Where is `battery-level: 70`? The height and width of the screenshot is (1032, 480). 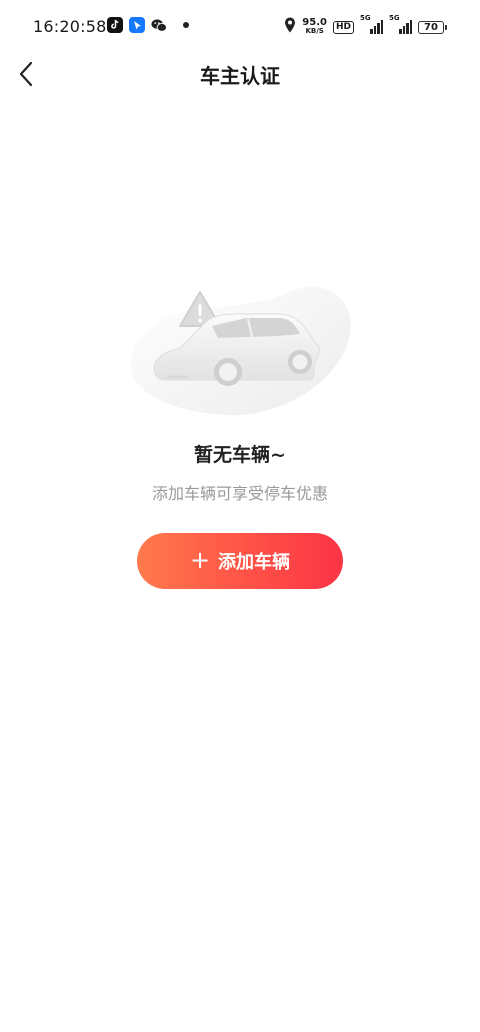 battery-level: 70 is located at coordinates (431, 27).